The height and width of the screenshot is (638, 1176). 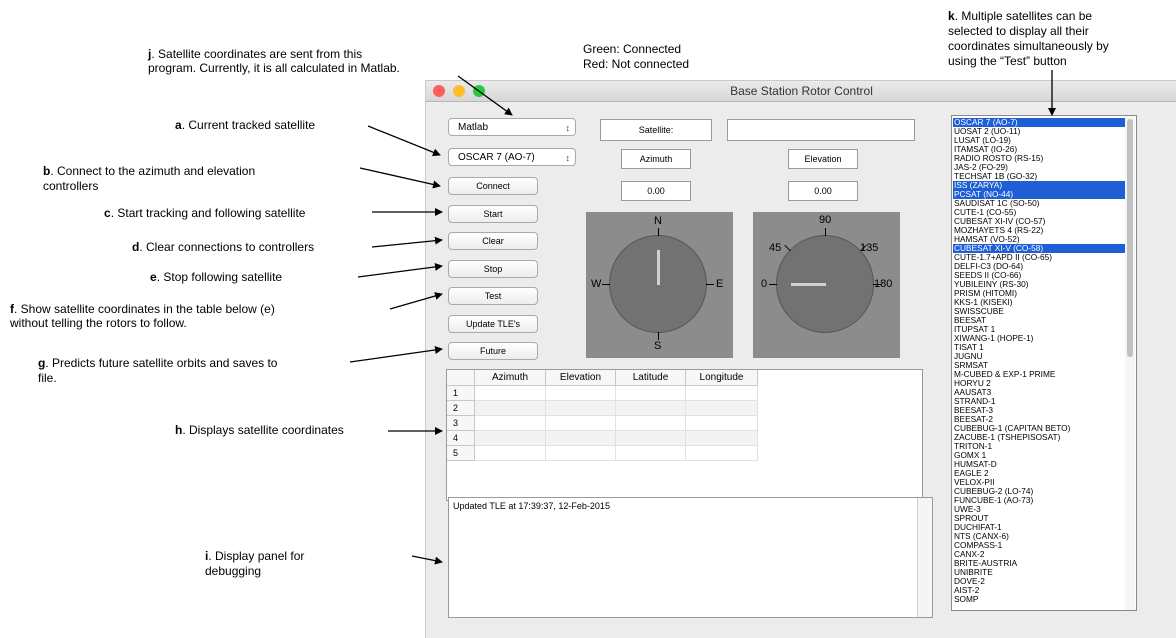 What do you see at coordinates (1039, 482) in the screenshot?
I see `satellite-list-item: VELOX-PII` at bounding box center [1039, 482].